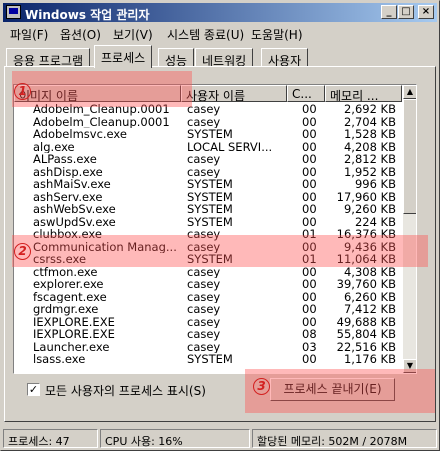 The width and height of the screenshot is (440, 451). I want to click on process-name: ashServ.exe, so click(68, 196).